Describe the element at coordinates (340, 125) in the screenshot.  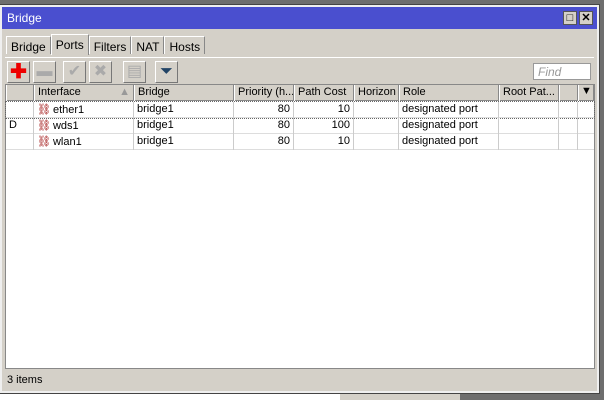
I see `path-cost-text: 100` at that location.